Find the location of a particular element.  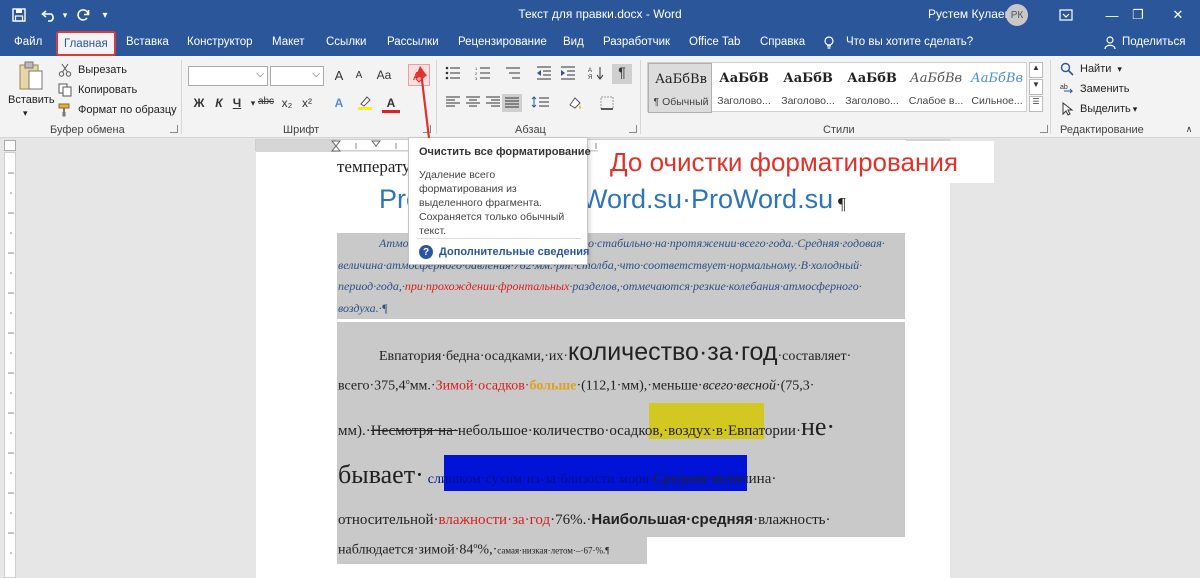

restore-button: ❐ is located at coordinates (1138, 15).